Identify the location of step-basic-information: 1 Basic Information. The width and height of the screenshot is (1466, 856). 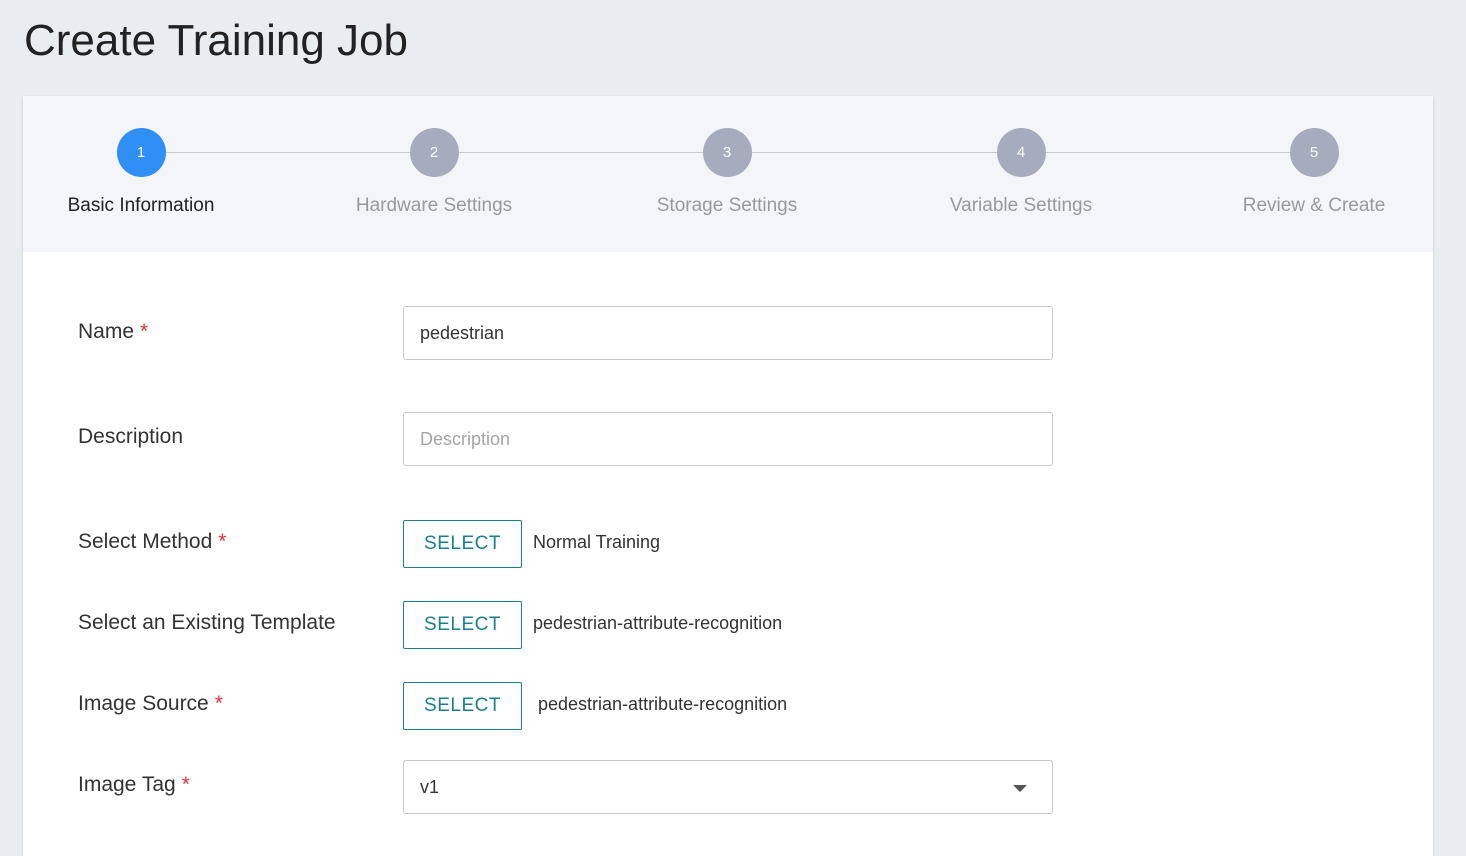
(141, 172).